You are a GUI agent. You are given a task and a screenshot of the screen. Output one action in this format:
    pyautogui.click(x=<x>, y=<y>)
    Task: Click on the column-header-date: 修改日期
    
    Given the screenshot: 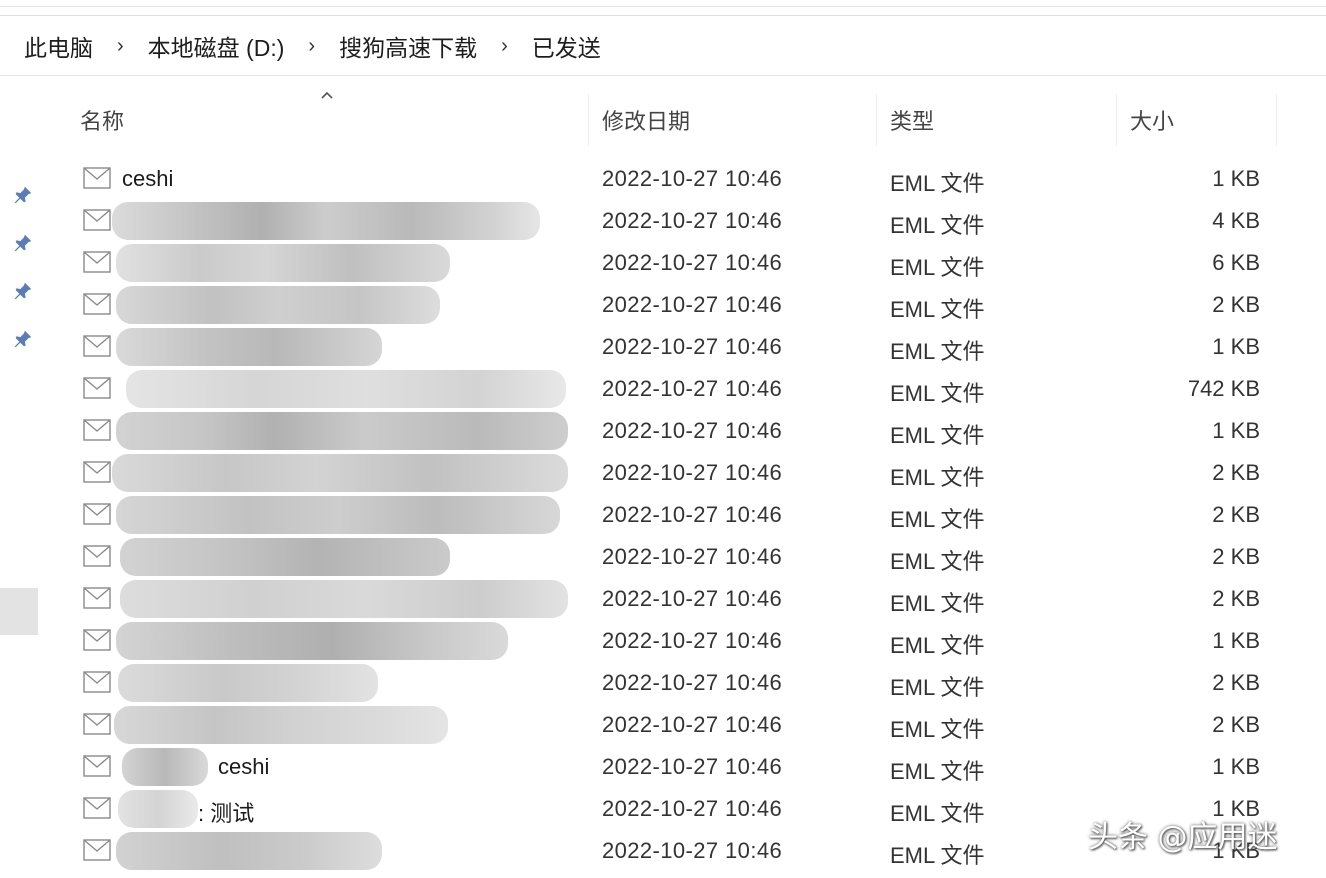 What is the action you would take?
    pyautogui.click(x=646, y=120)
    